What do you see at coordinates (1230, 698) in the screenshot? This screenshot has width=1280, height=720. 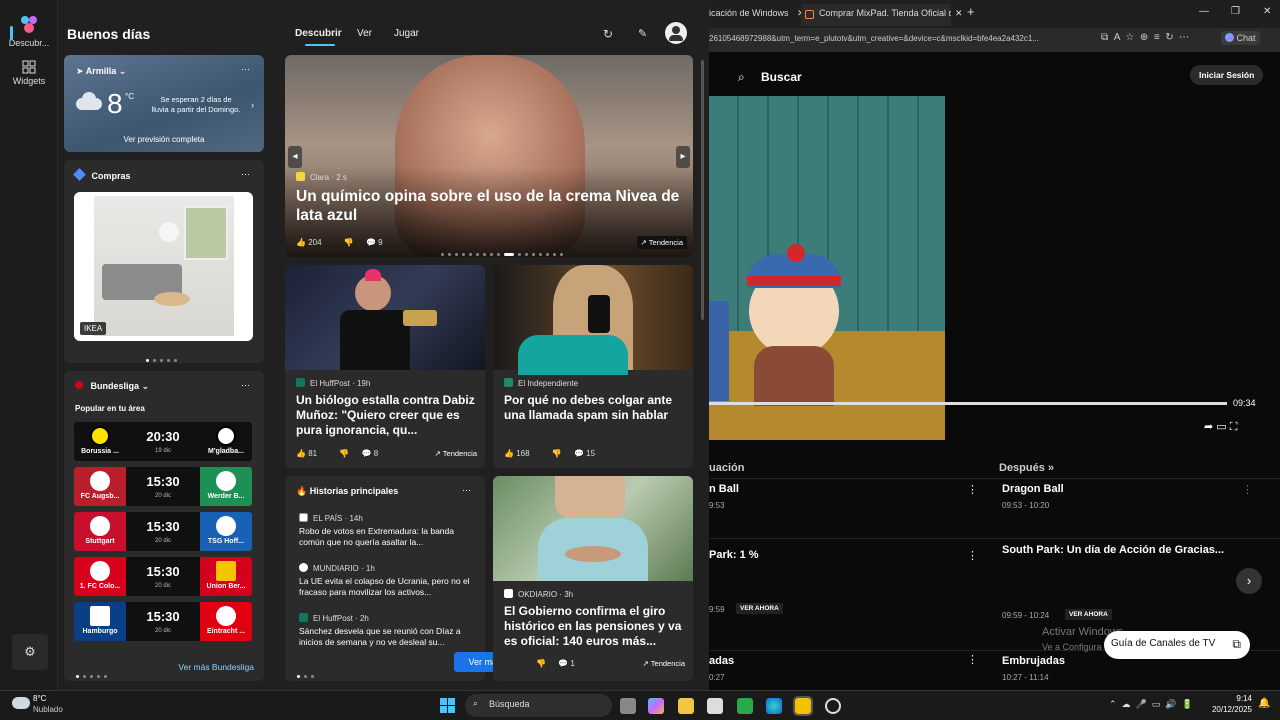 I see `taskbar-time: 9:14` at bounding box center [1230, 698].